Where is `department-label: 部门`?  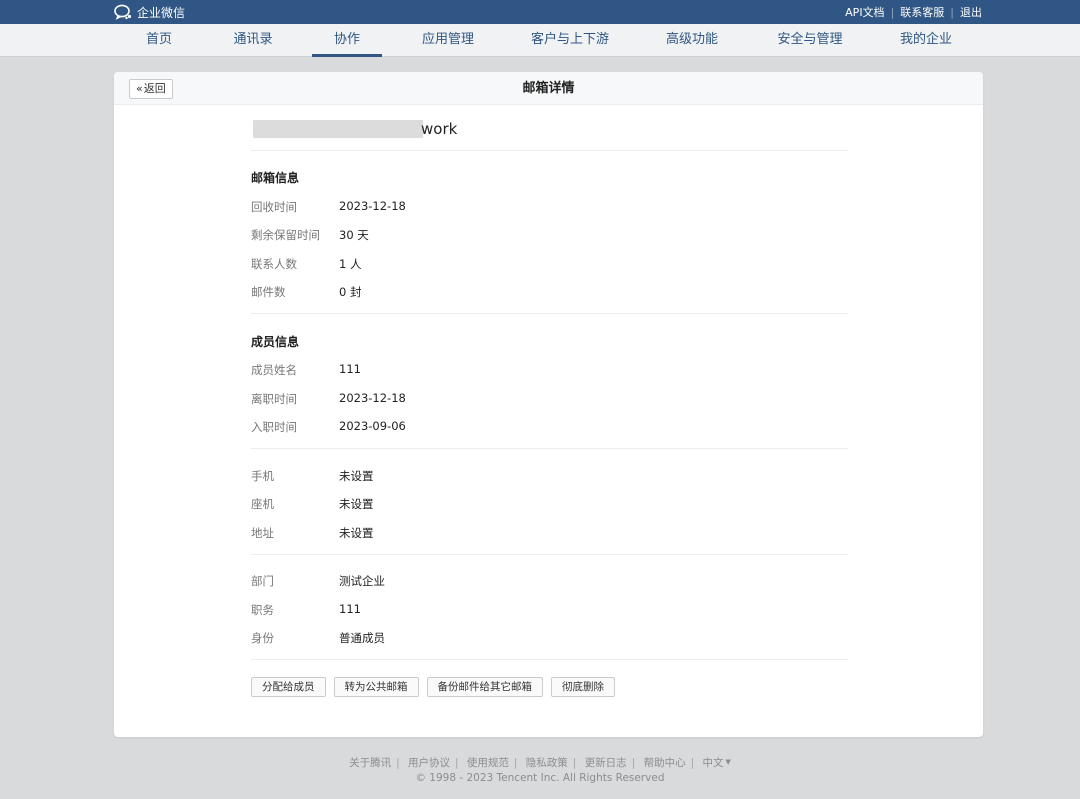 department-label: 部门 is located at coordinates (262, 581).